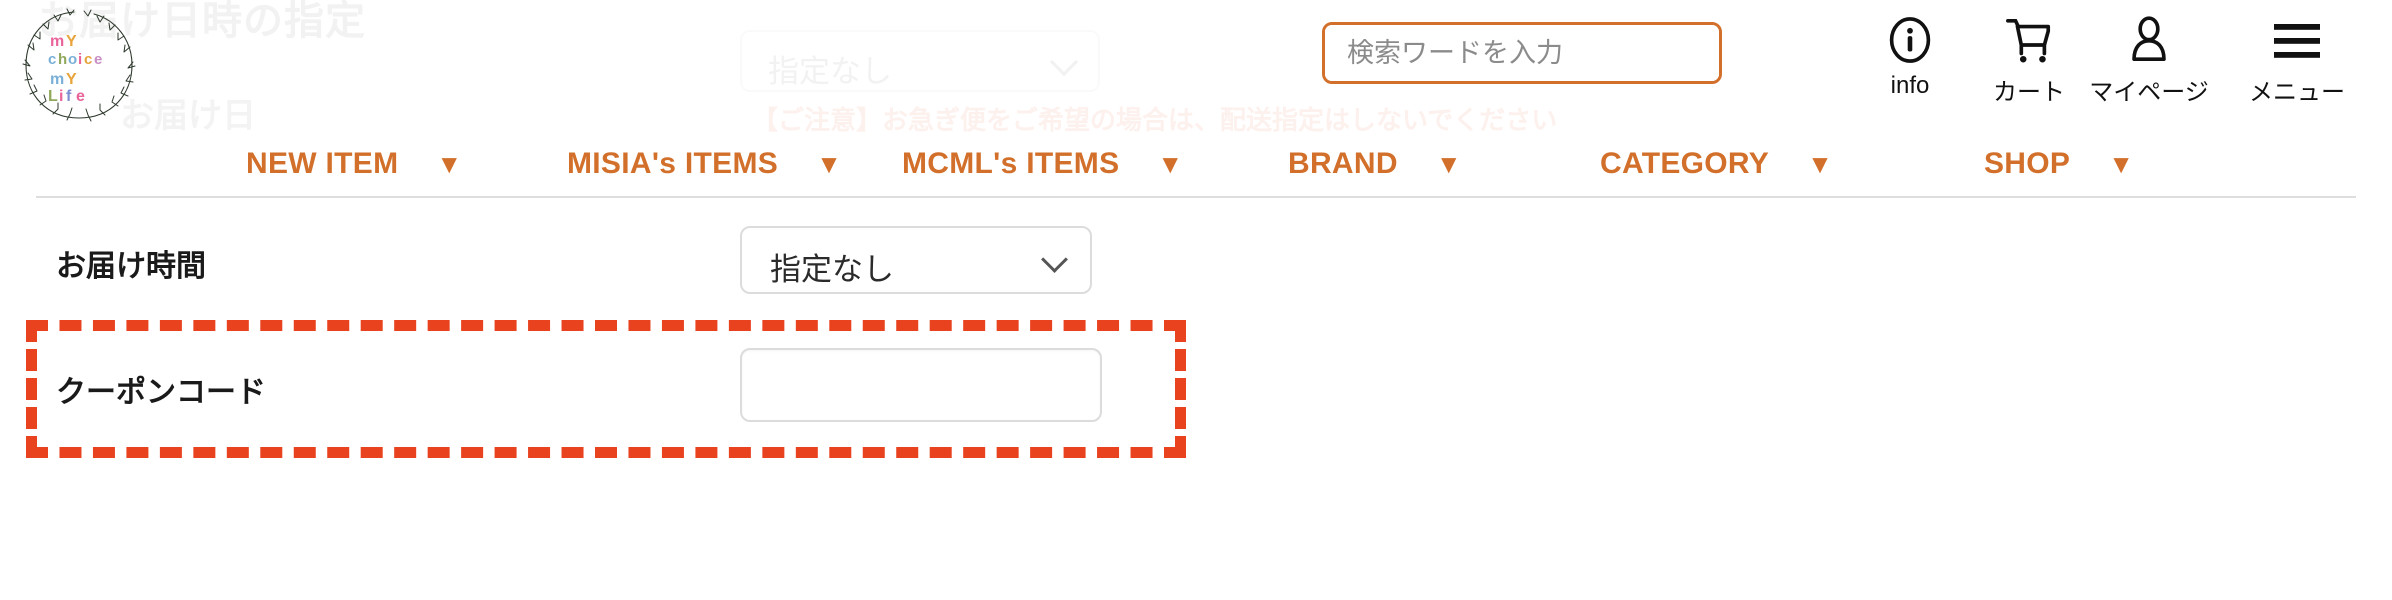  I want to click on svg-text: o, so click(72, 59).